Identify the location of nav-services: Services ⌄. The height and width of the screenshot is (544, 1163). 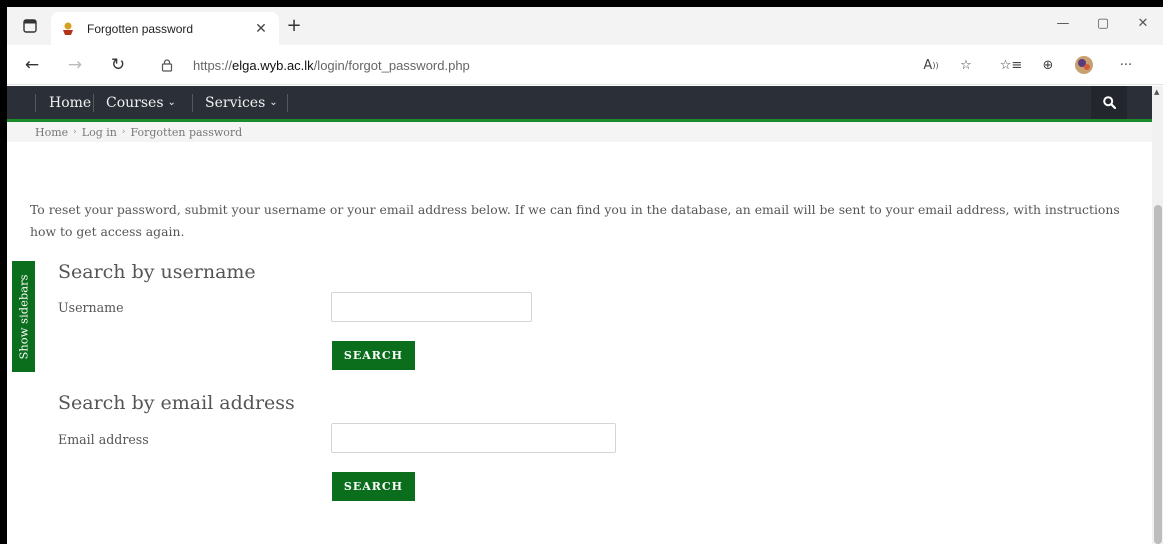
(241, 102).